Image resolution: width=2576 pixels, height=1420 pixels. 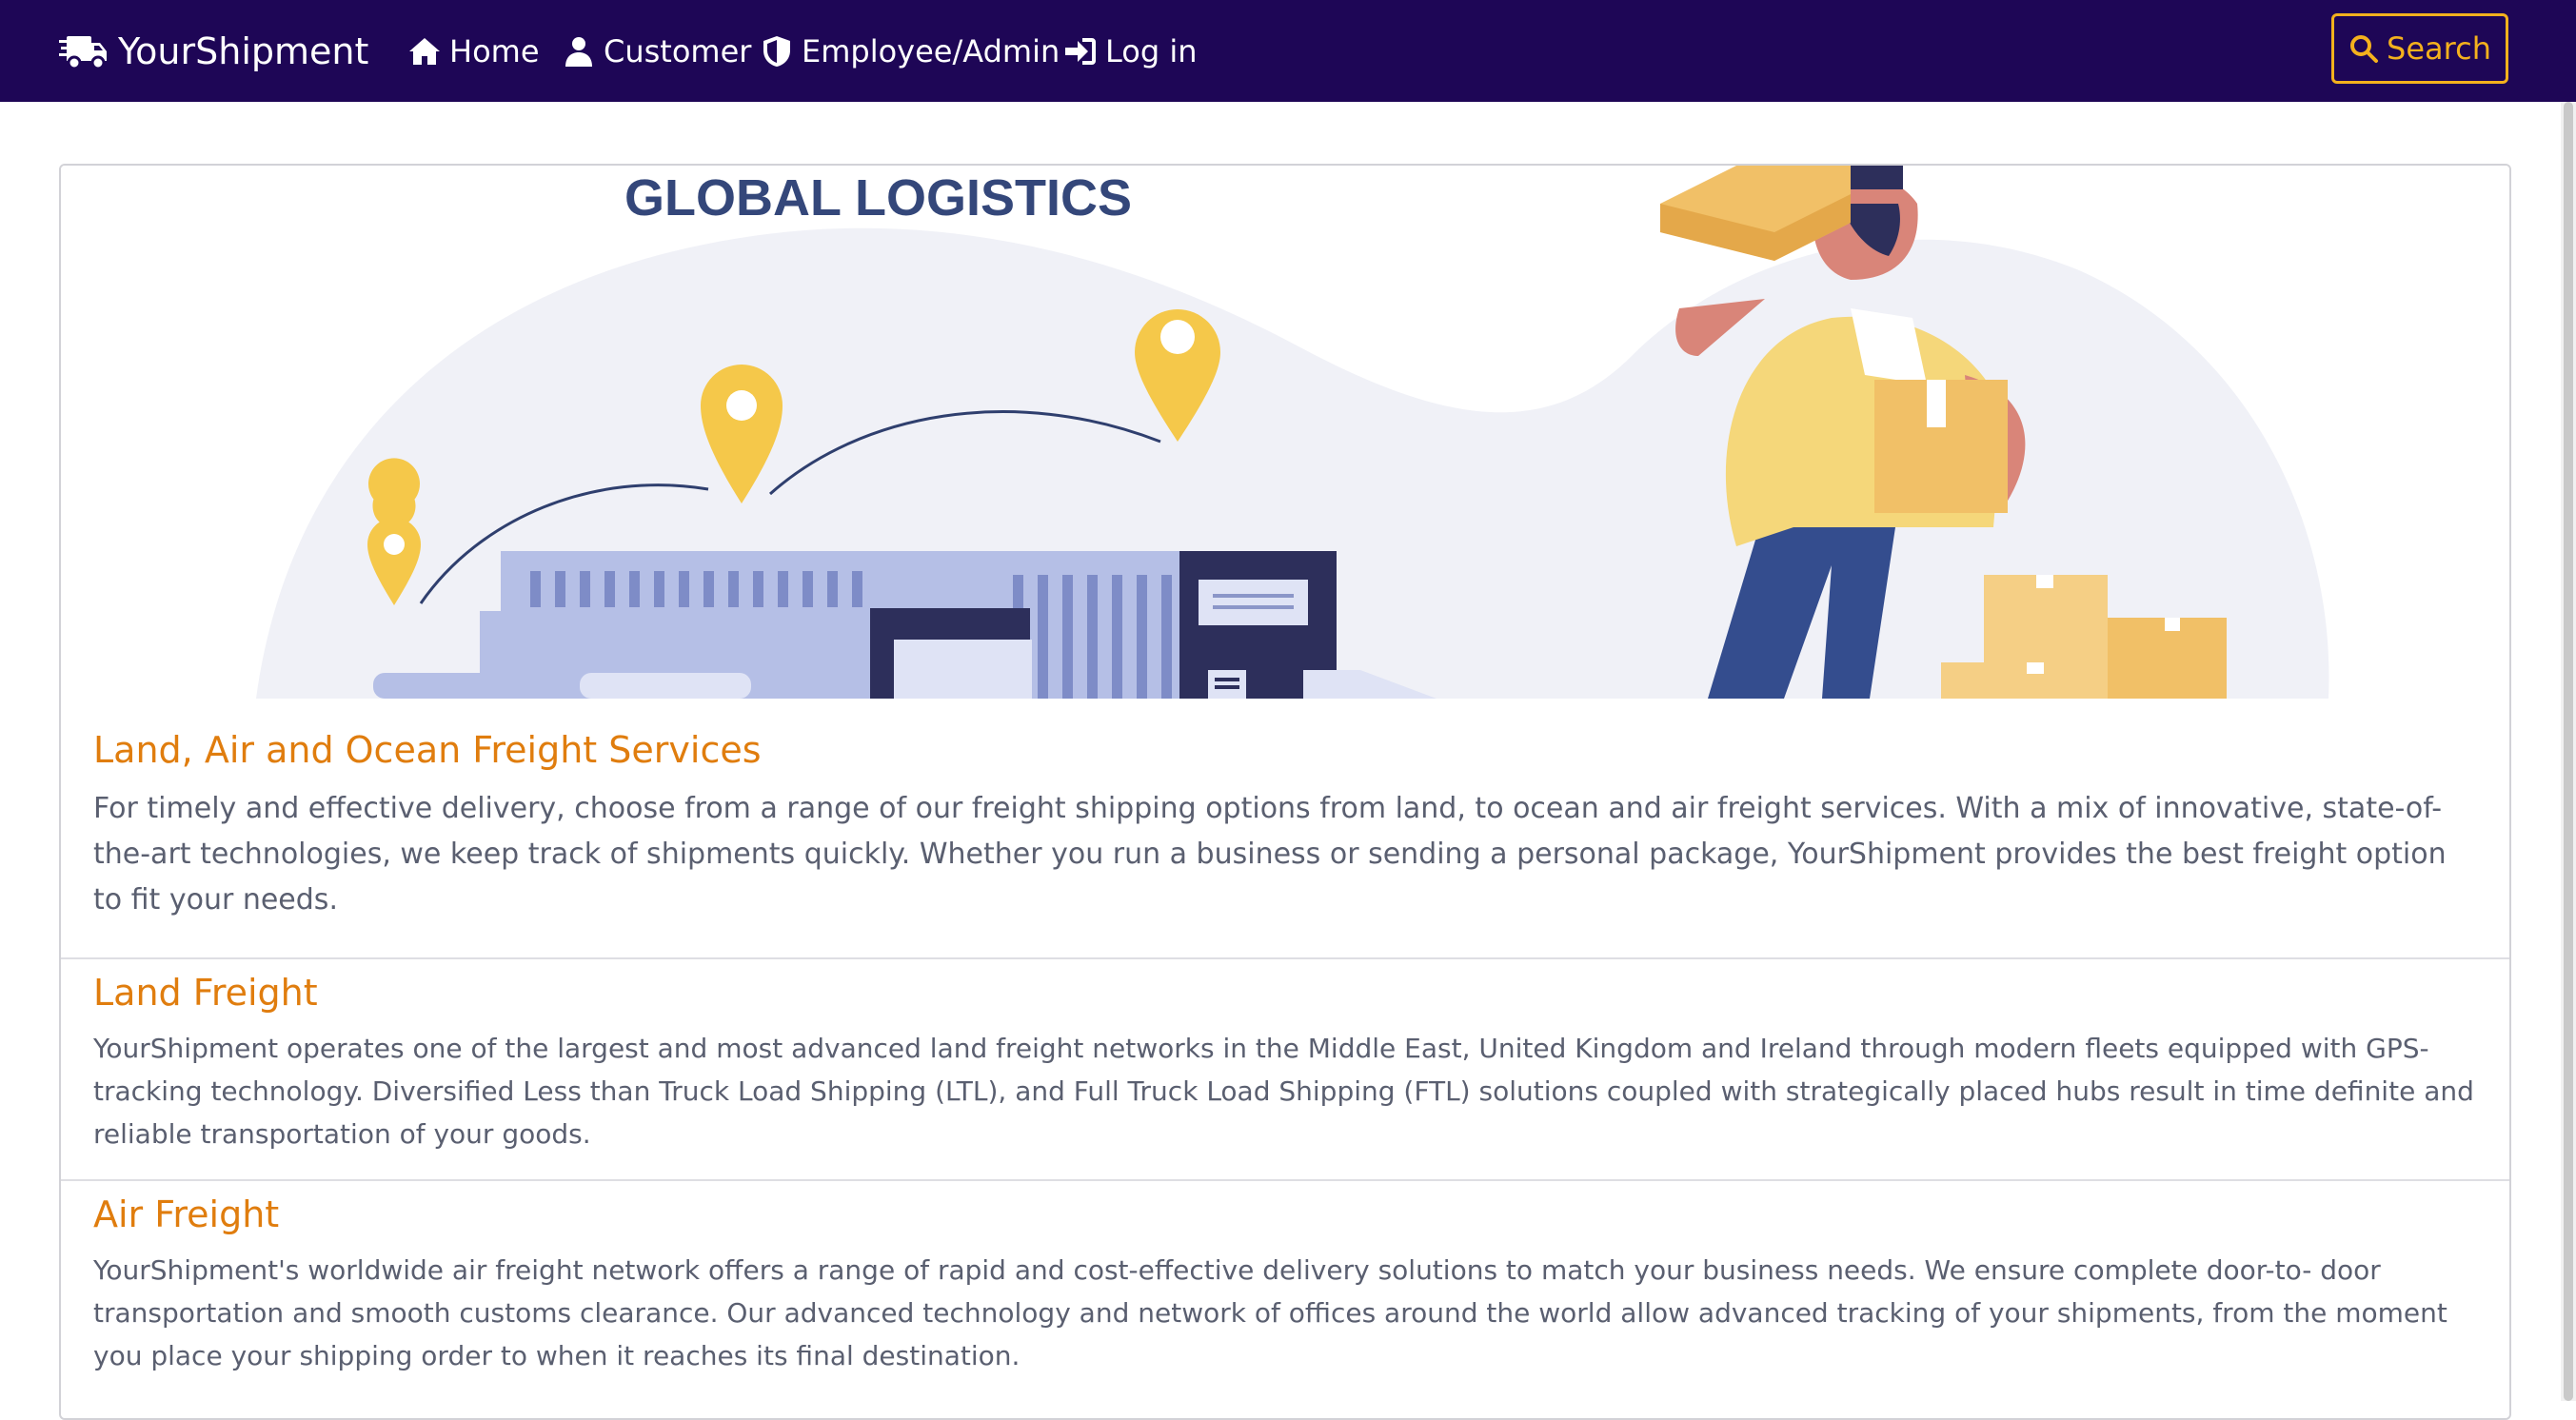 I want to click on search-icon, so click(x=2364, y=49).